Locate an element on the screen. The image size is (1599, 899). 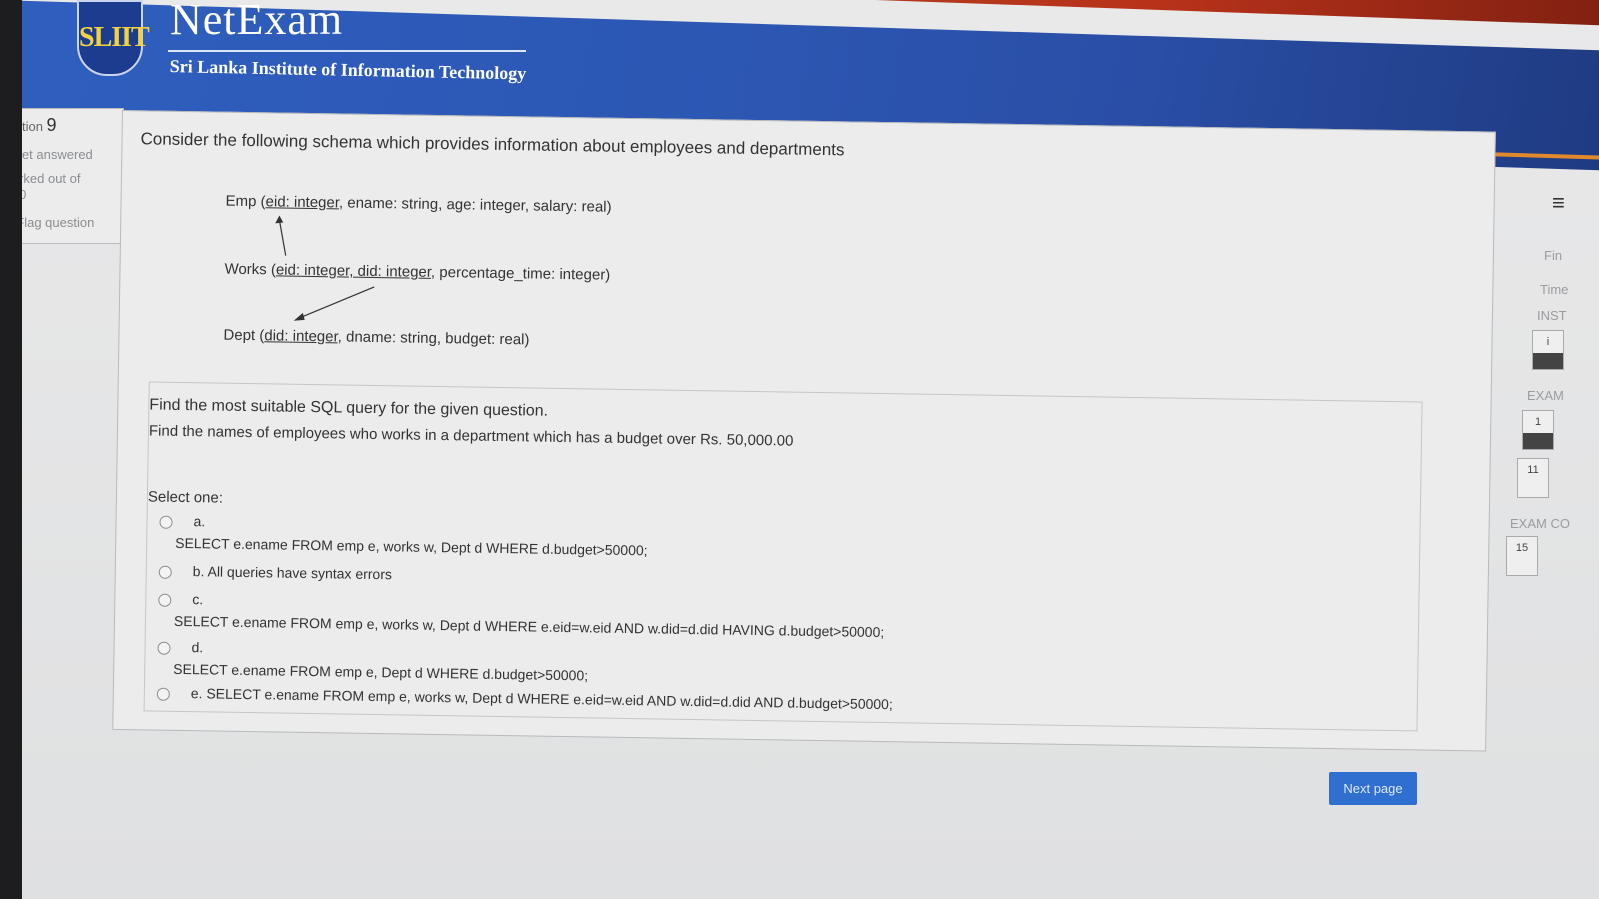
exam-label: EXAM is located at coordinates (1545, 395).